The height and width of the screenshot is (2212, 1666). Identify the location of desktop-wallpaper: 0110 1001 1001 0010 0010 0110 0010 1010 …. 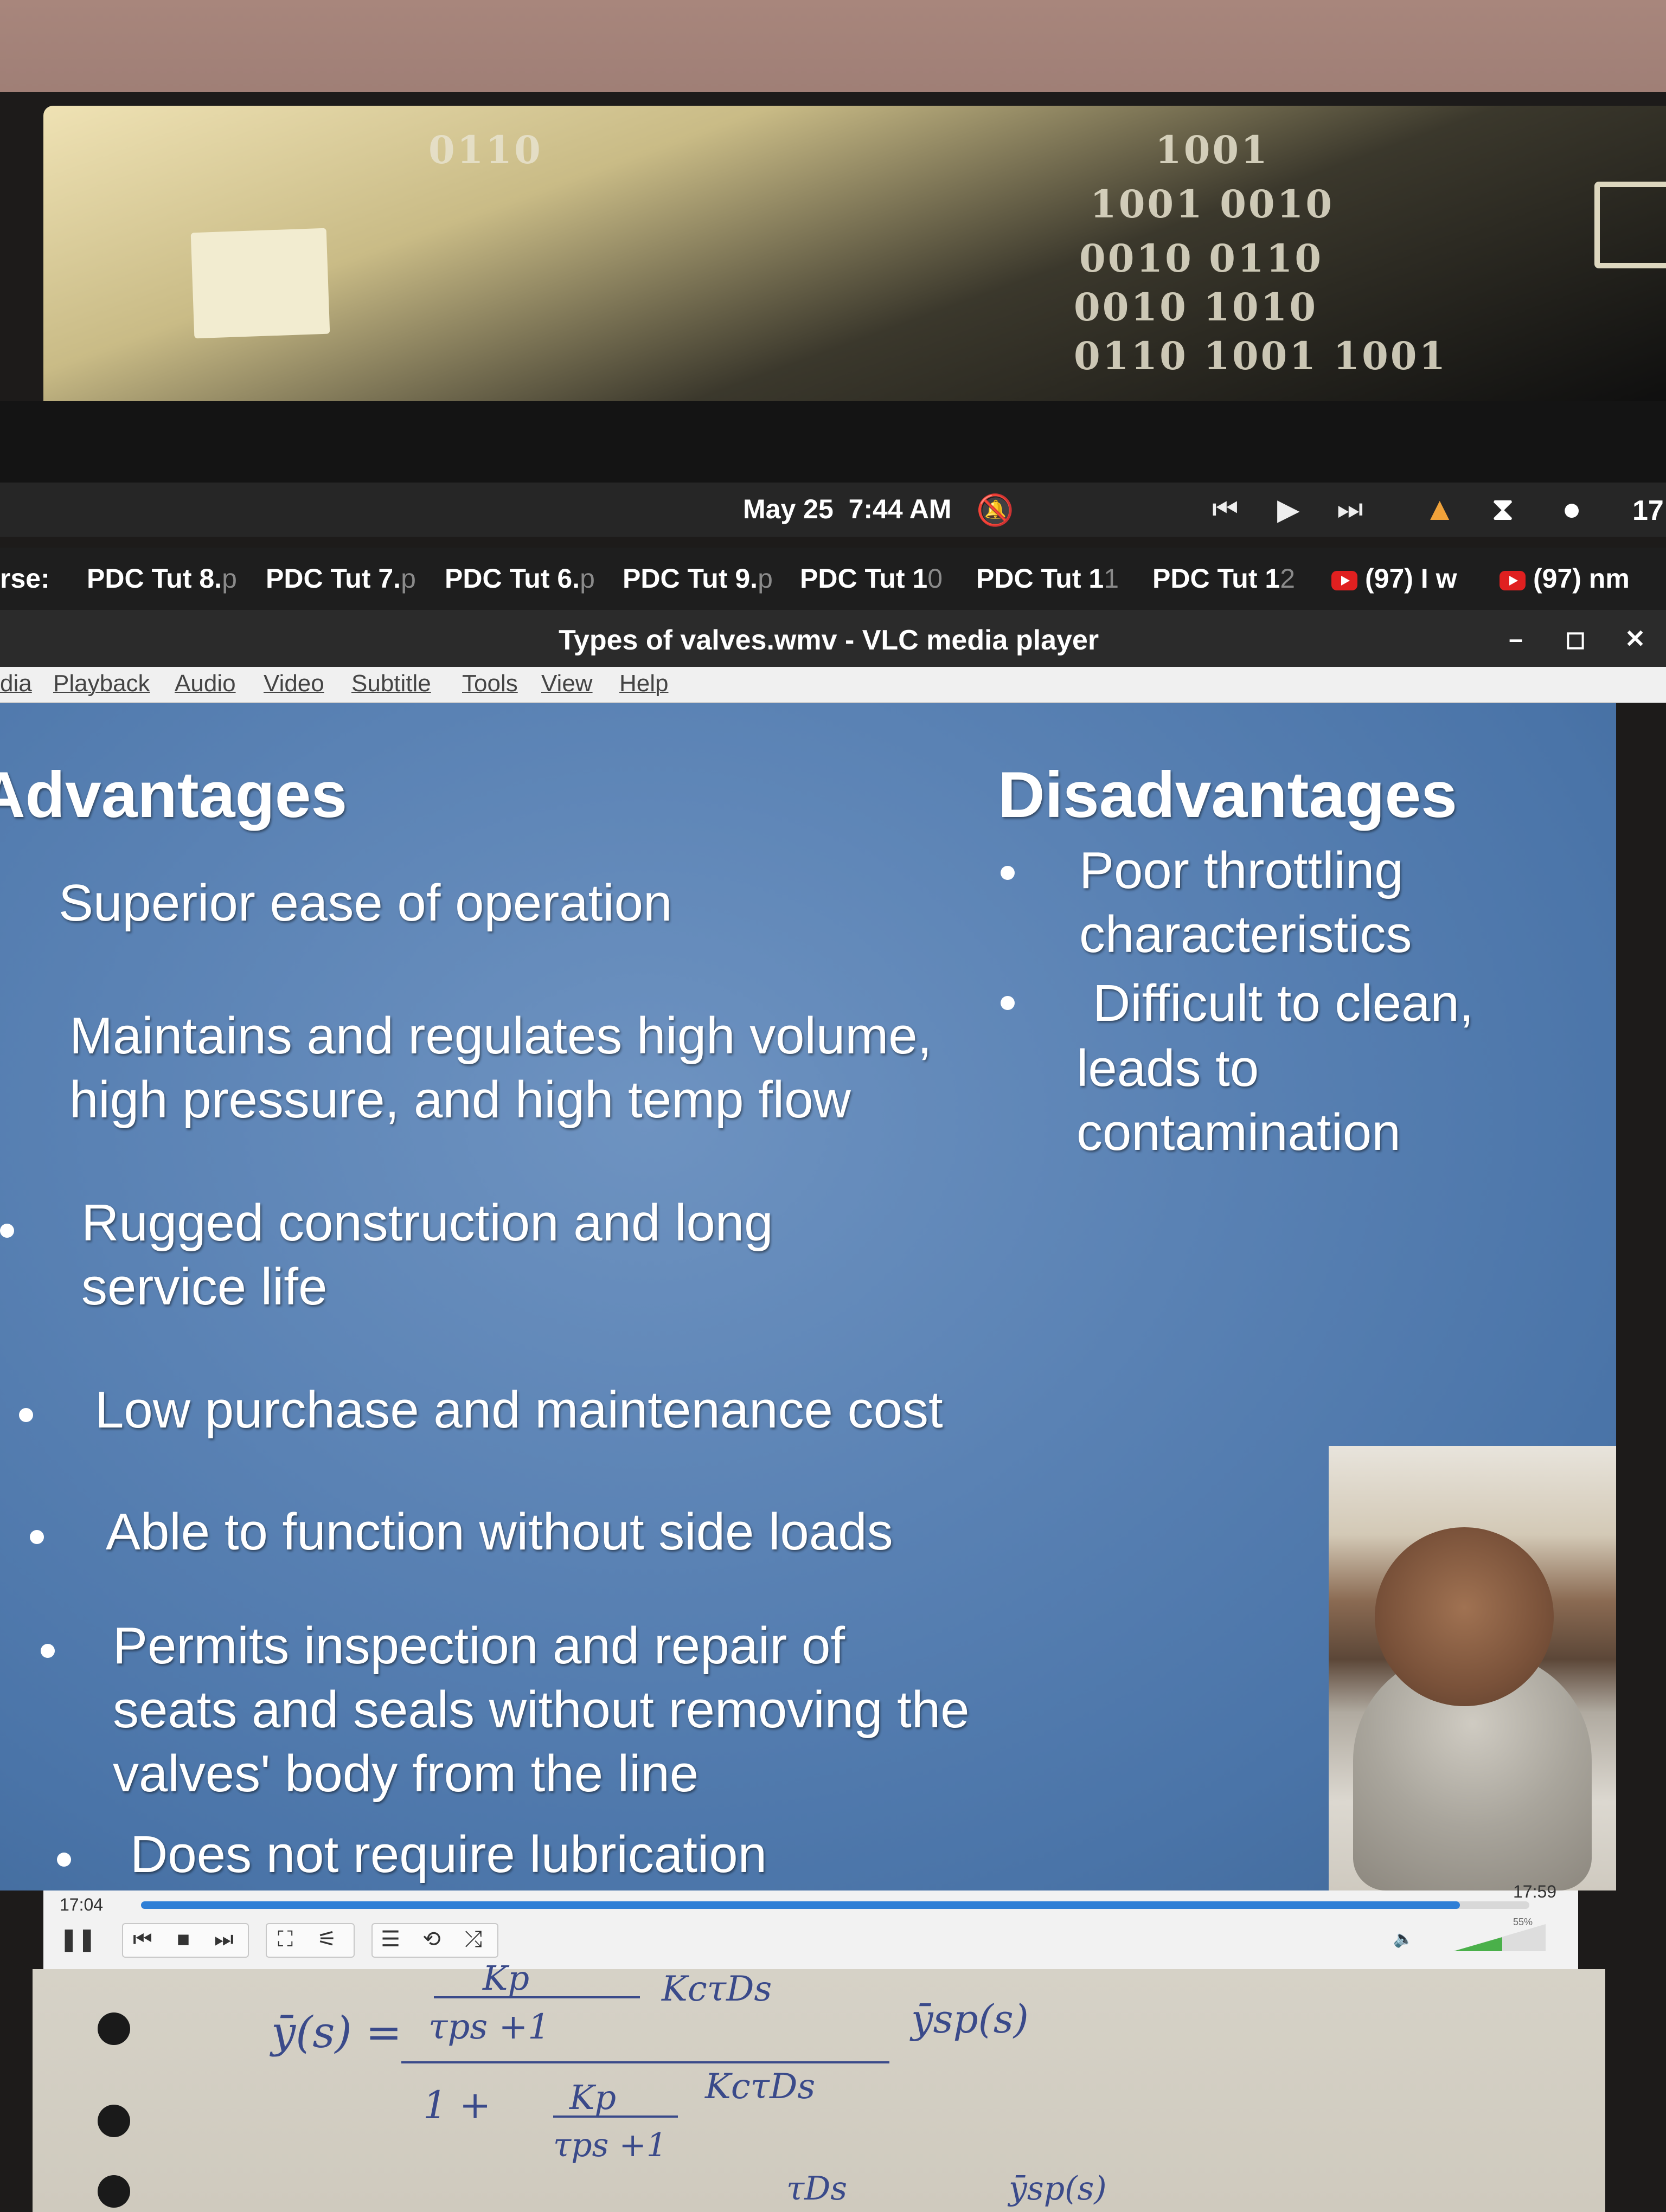
(855, 253).